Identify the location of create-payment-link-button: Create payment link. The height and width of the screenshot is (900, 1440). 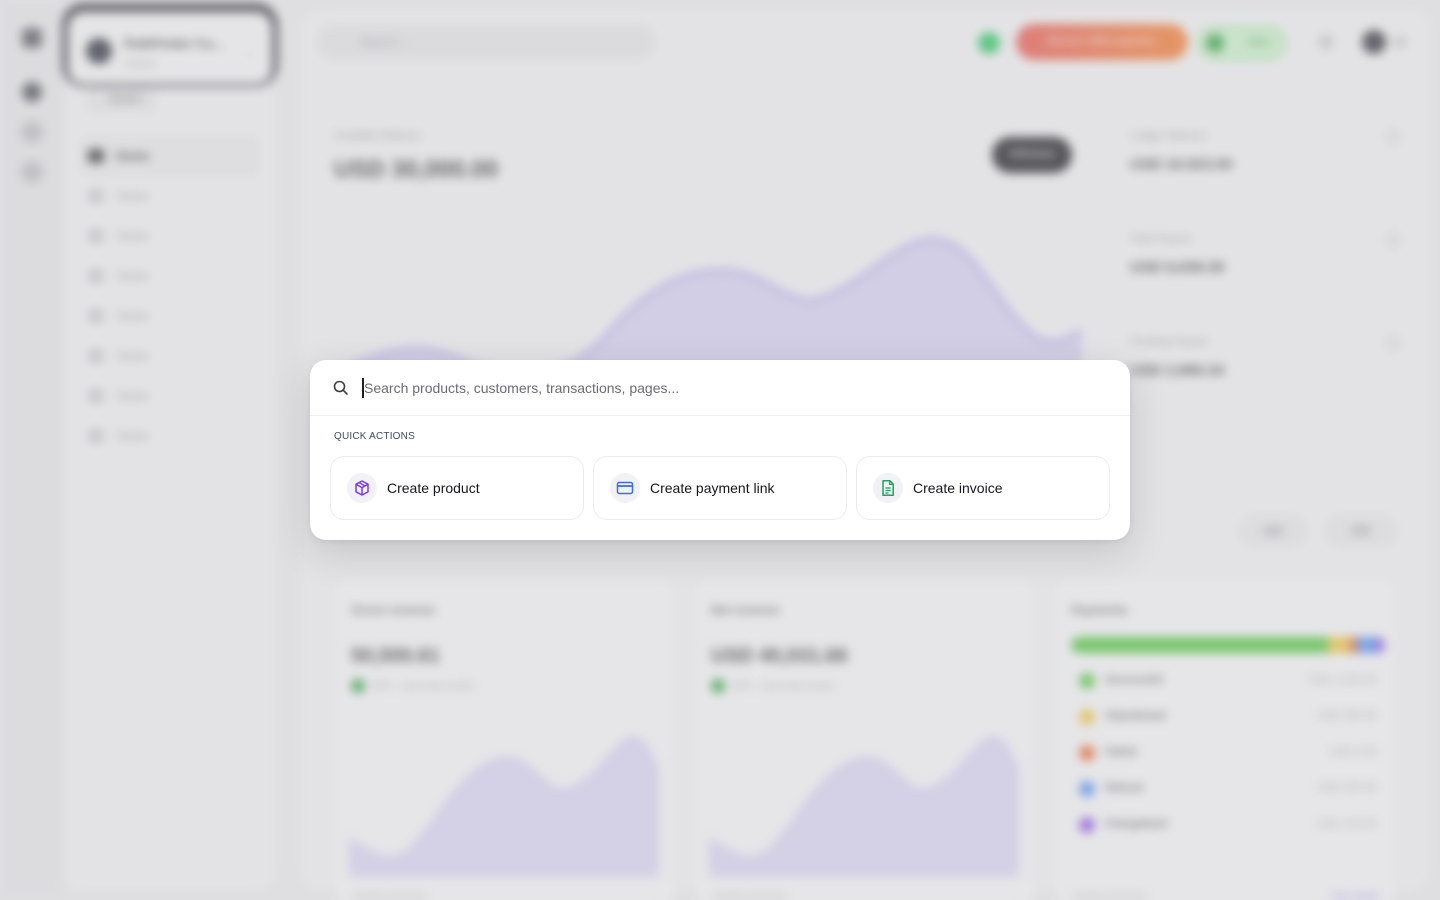
(720, 488).